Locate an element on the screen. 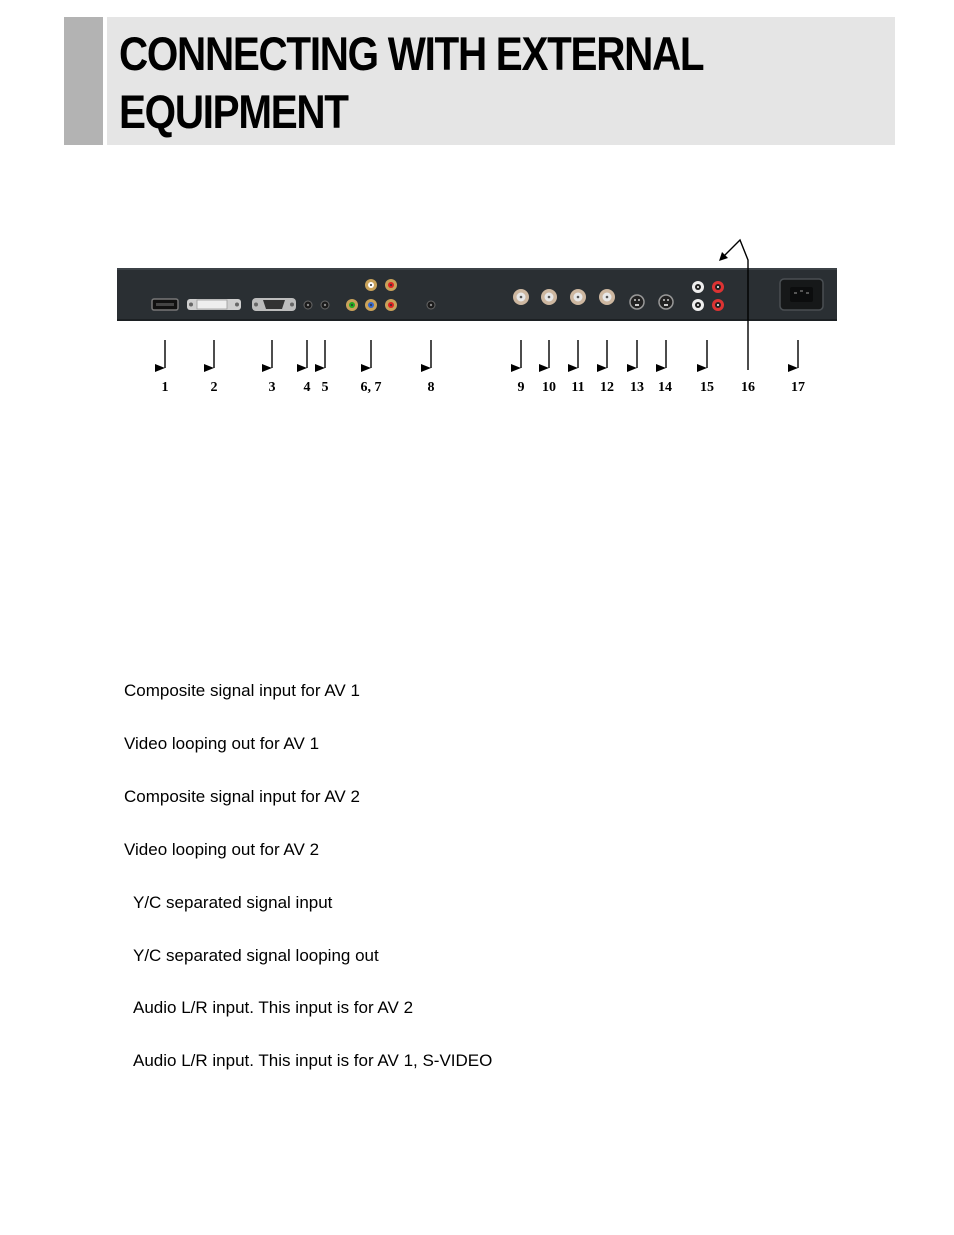 The width and height of the screenshot is (954, 1235). connector-label: 1 is located at coordinates (165, 387).